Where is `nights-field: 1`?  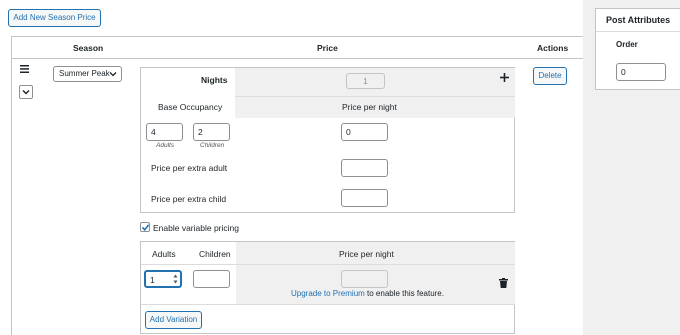 nights-field: 1 is located at coordinates (365, 81).